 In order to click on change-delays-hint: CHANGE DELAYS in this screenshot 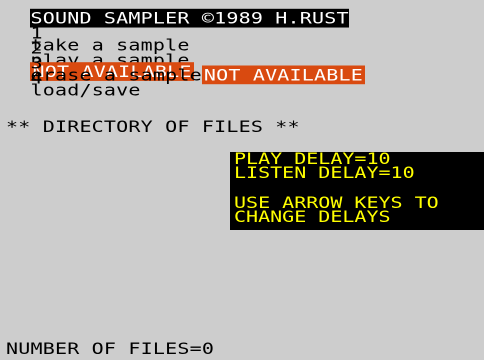, I will do `click(312, 216)`.